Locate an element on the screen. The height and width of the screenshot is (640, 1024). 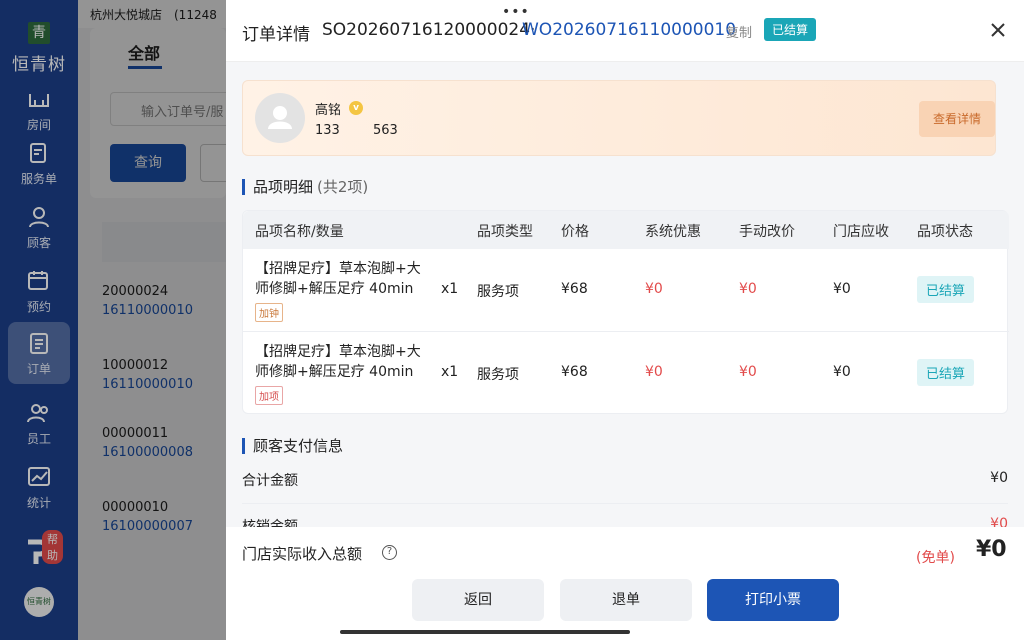
customer-phone-prefix: 133 is located at coordinates (327, 130).